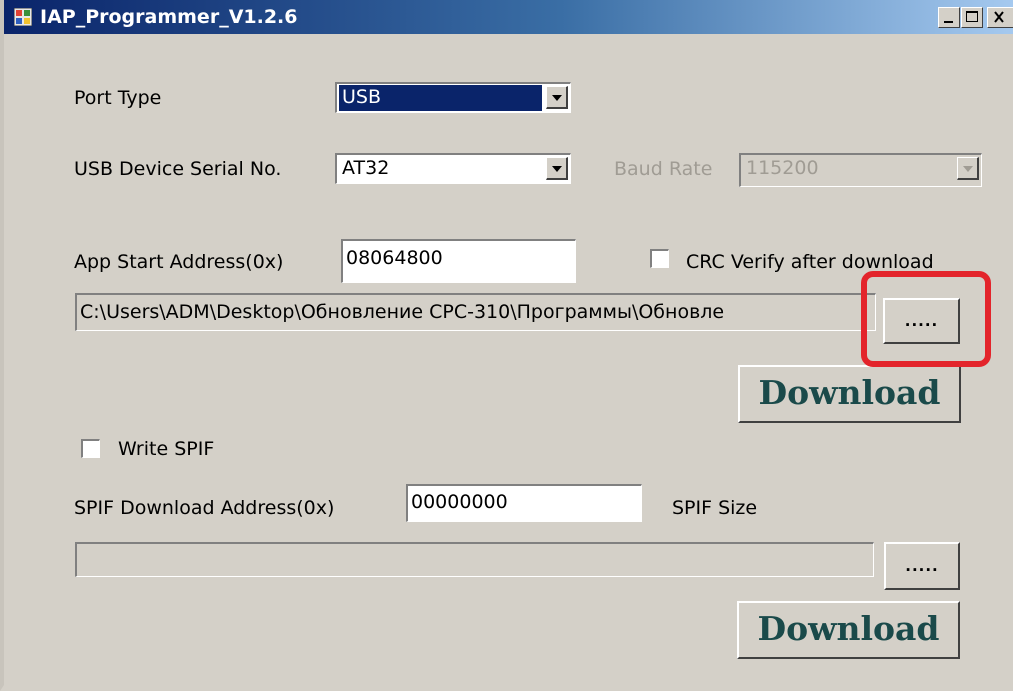 Image resolution: width=1013 pixels, height=691 pixels. What do you see at coordinates (508, 17) in the screenshot?
I see `title-bar: IAP_Programmer_V1.2.6` at bounding box center [508, 17].